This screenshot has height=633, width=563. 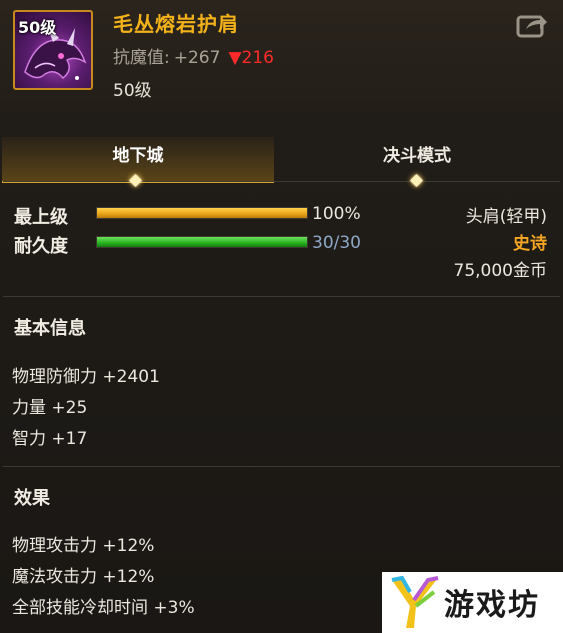 I want to click on basic-stat-line: 物理防御力 +2401, so click(x=86, y=377).